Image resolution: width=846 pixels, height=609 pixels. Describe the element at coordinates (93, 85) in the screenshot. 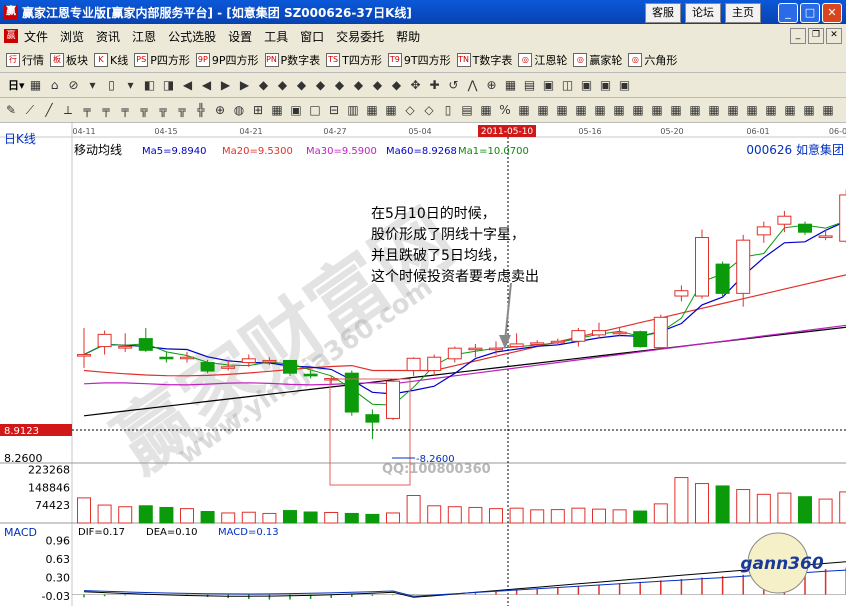

I see `nav-tool-icon-3: ▾` at that location.